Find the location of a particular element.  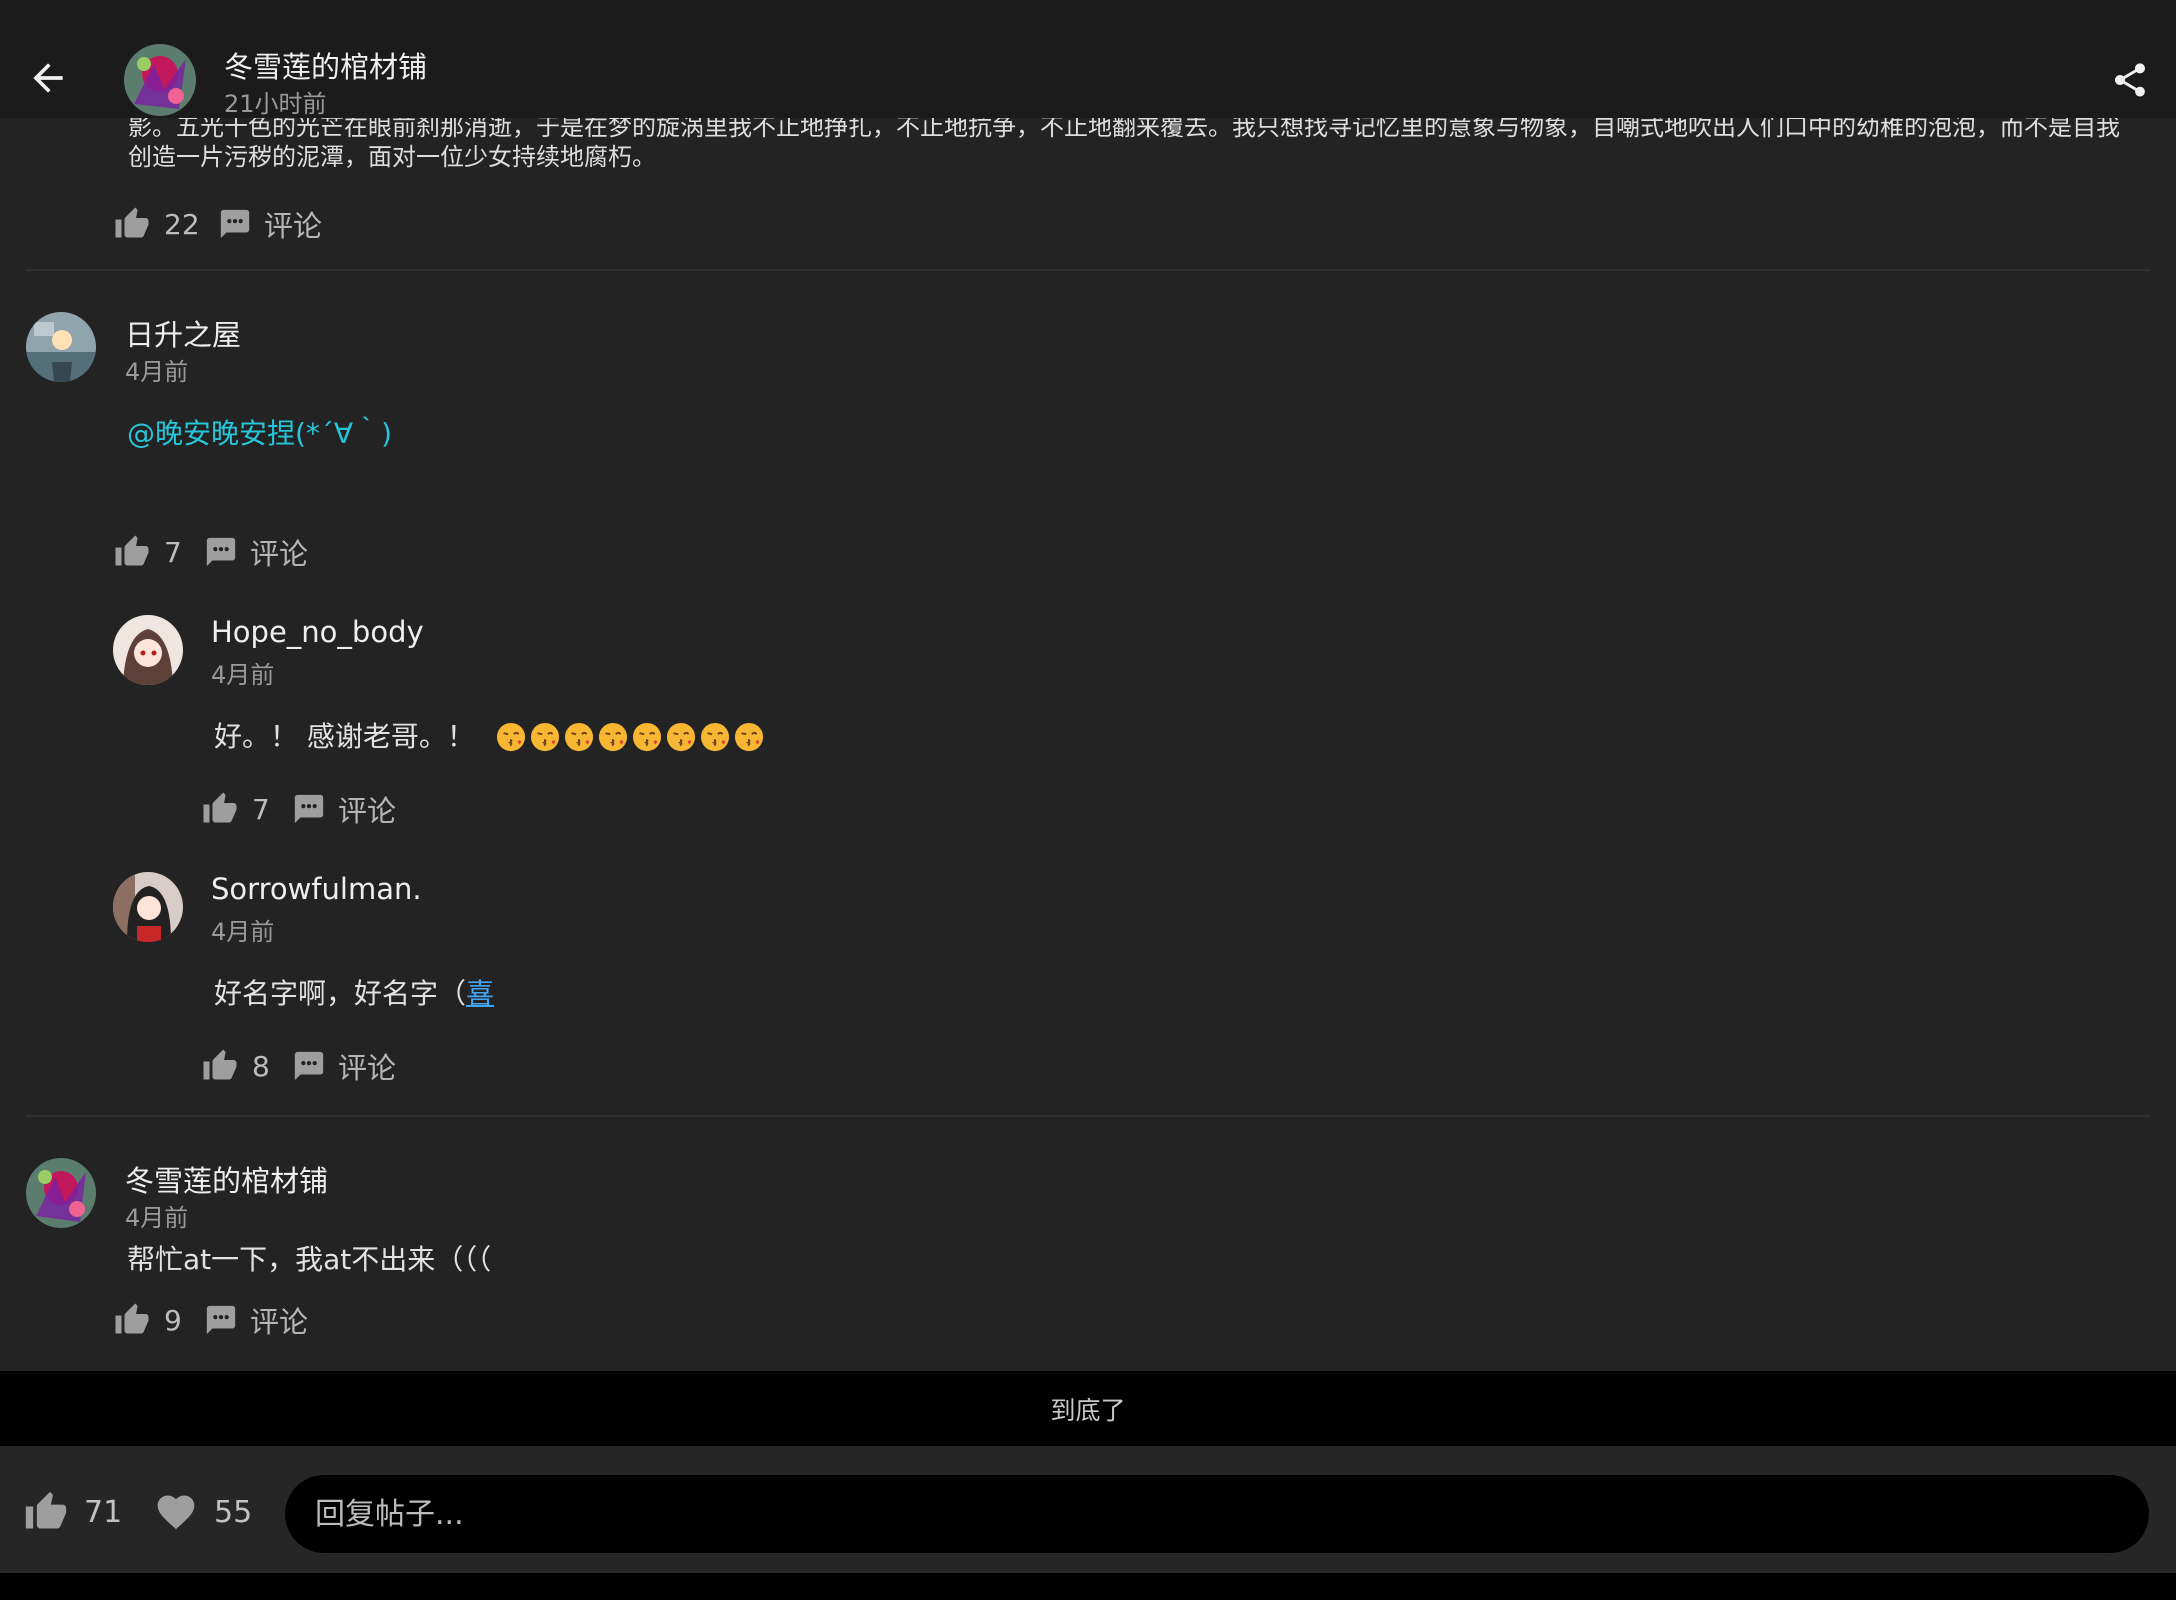

reply-like-button: 7 is located at coordinates (247, 809).